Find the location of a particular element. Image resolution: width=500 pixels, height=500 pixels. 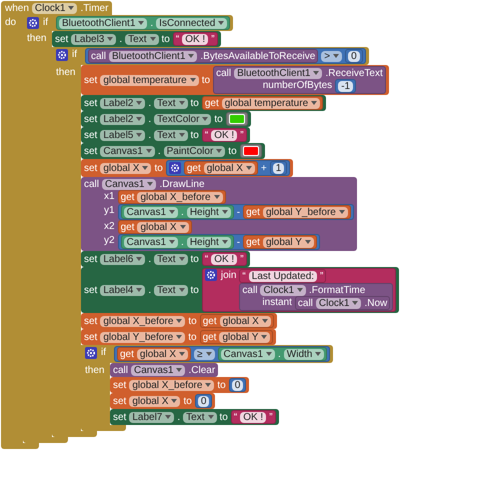

dropdown-field: Width is located at coordinates (304, 354).